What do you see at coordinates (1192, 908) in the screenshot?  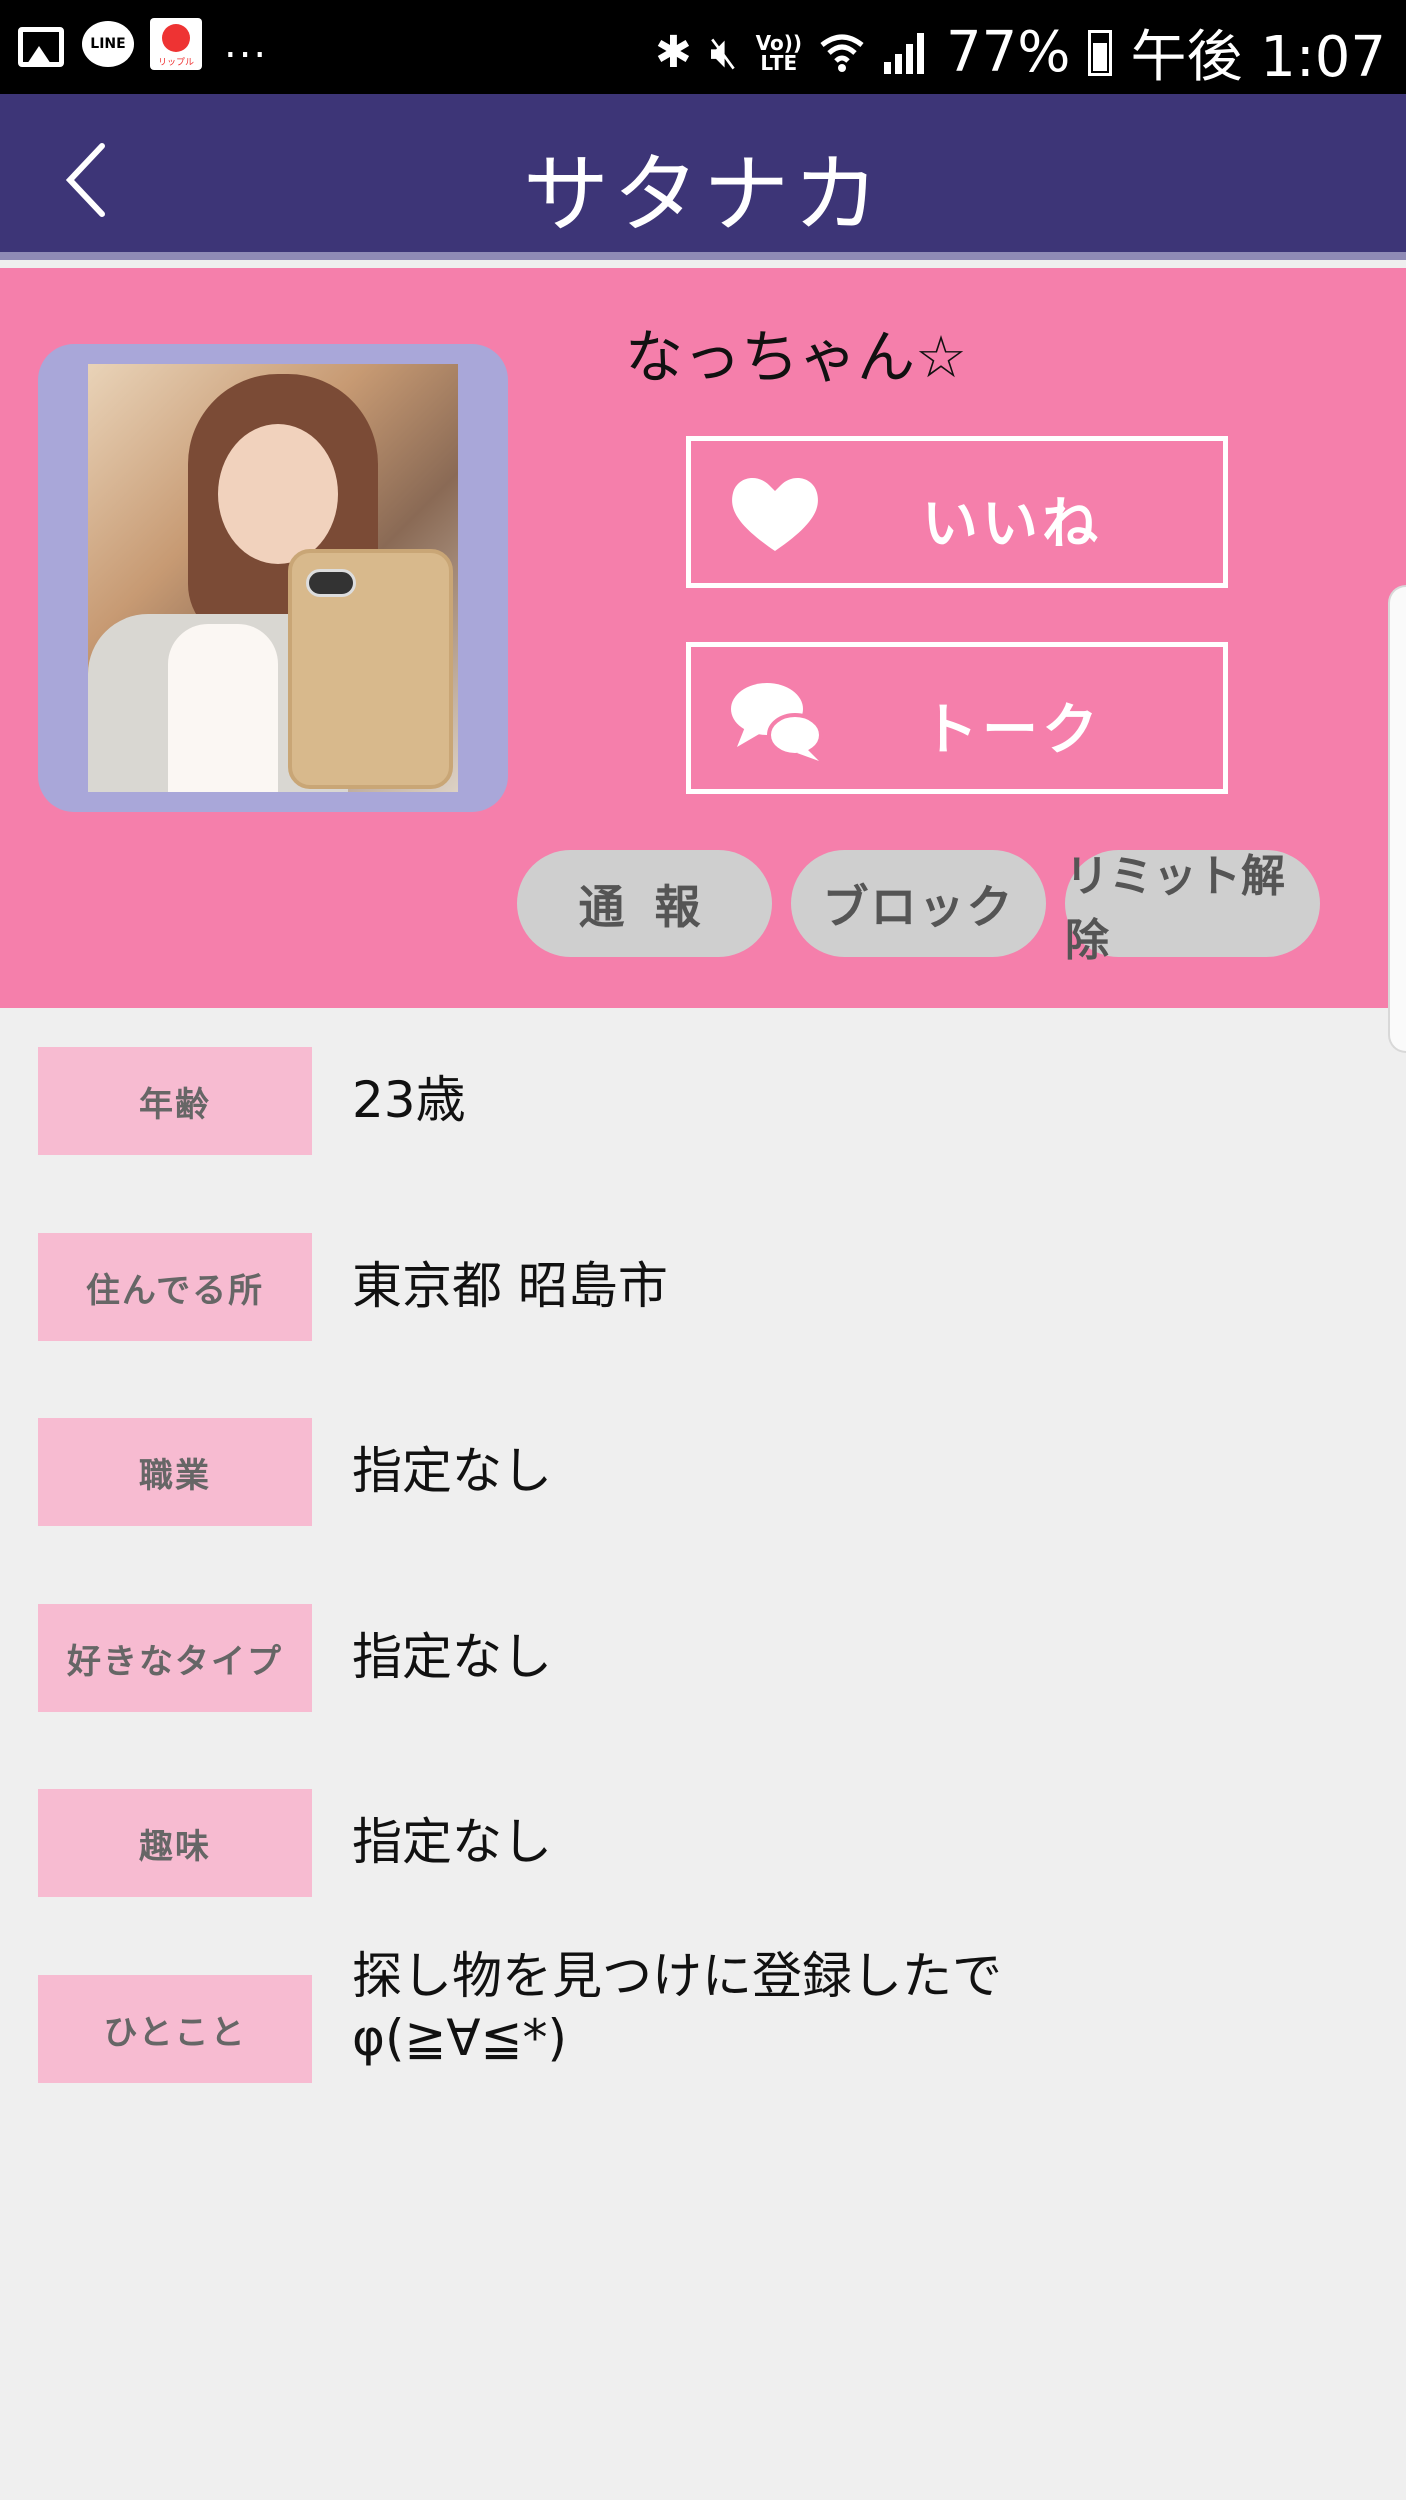 I see `limit-release-button: リミット解除` at bounding box center [1192, 908].